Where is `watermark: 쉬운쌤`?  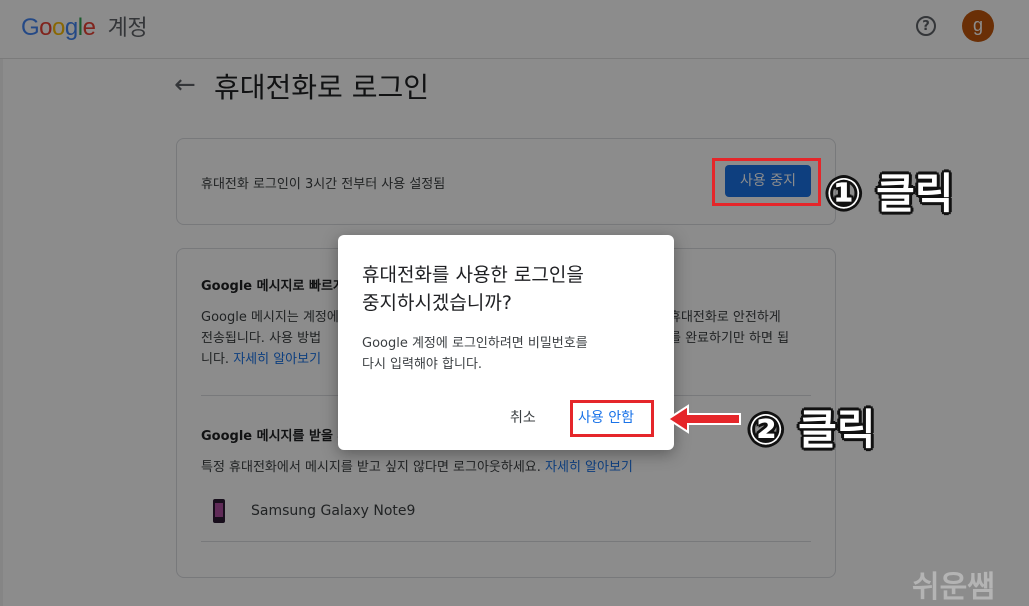 watermark: 쉬운쌤 is located at coordinates (953, 587).